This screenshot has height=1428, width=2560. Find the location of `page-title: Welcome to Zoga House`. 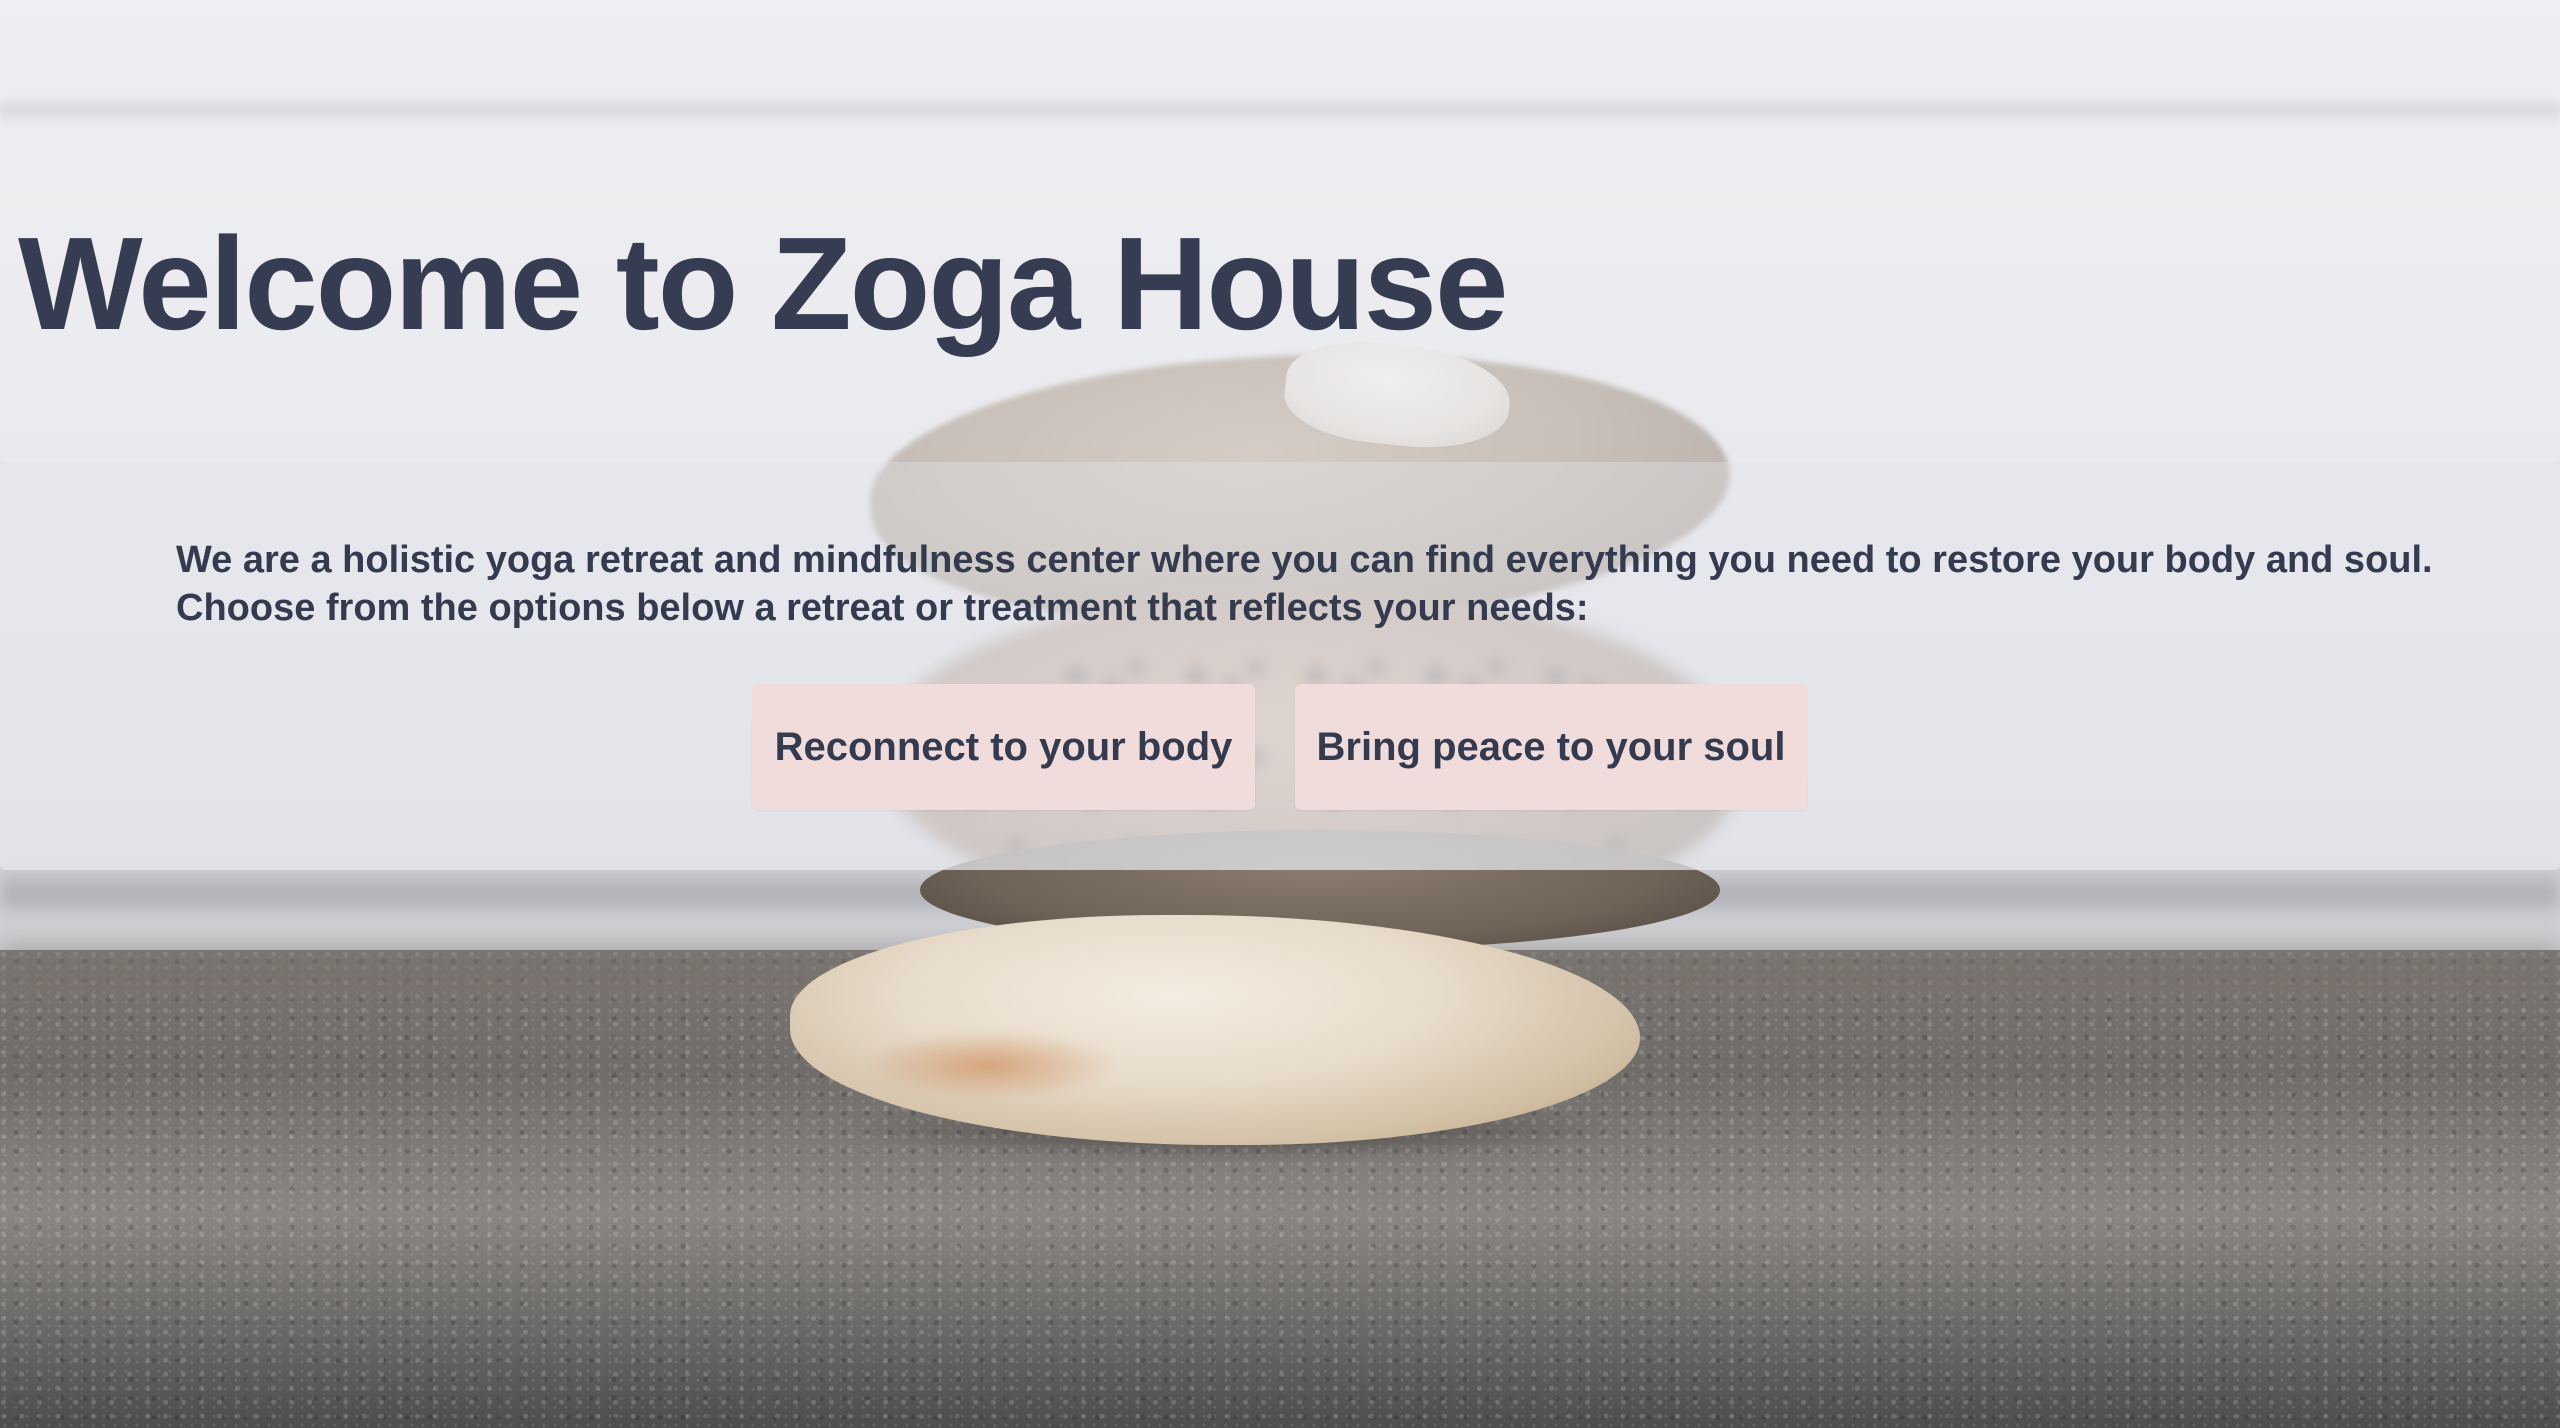

page-title: Welcome to Zoga House is located at coordinates (763, 283).